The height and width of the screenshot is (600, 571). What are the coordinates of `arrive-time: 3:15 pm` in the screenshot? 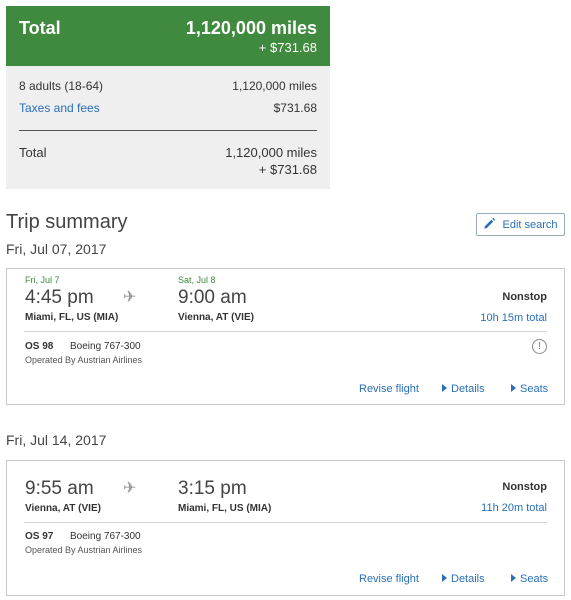 It's located at (212, 488).